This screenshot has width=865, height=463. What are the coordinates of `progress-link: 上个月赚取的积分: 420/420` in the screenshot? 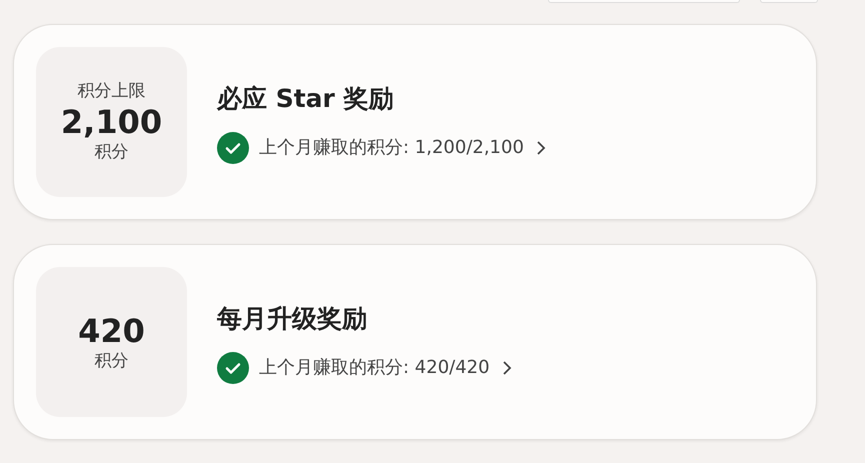 It's located at (385, 368).